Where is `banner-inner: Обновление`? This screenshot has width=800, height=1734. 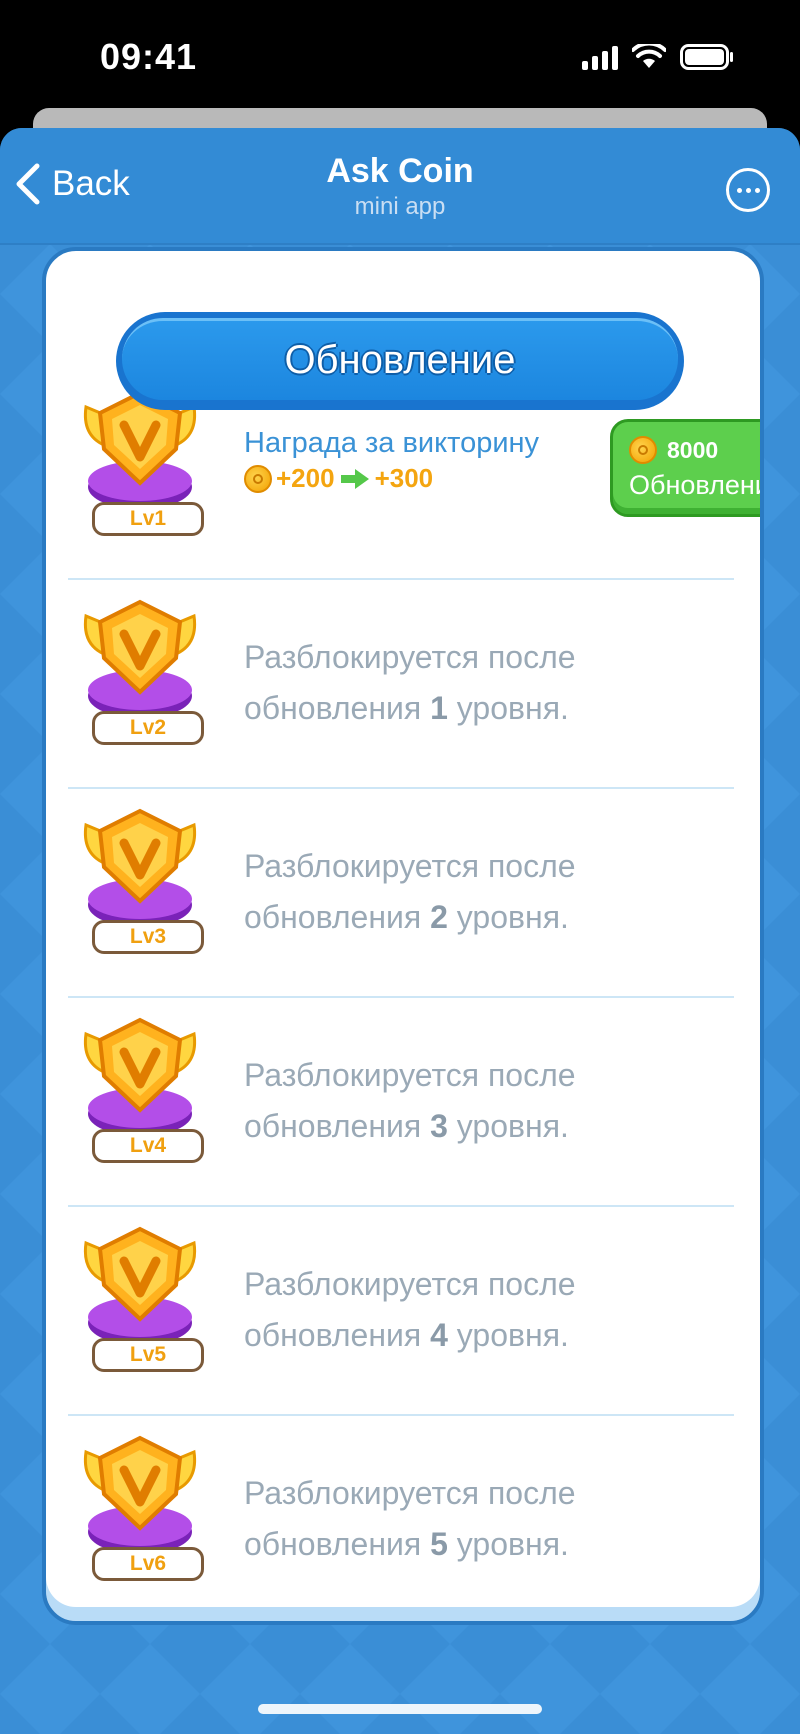
banner-inner: Обновление is located at coordinates (400, 359).